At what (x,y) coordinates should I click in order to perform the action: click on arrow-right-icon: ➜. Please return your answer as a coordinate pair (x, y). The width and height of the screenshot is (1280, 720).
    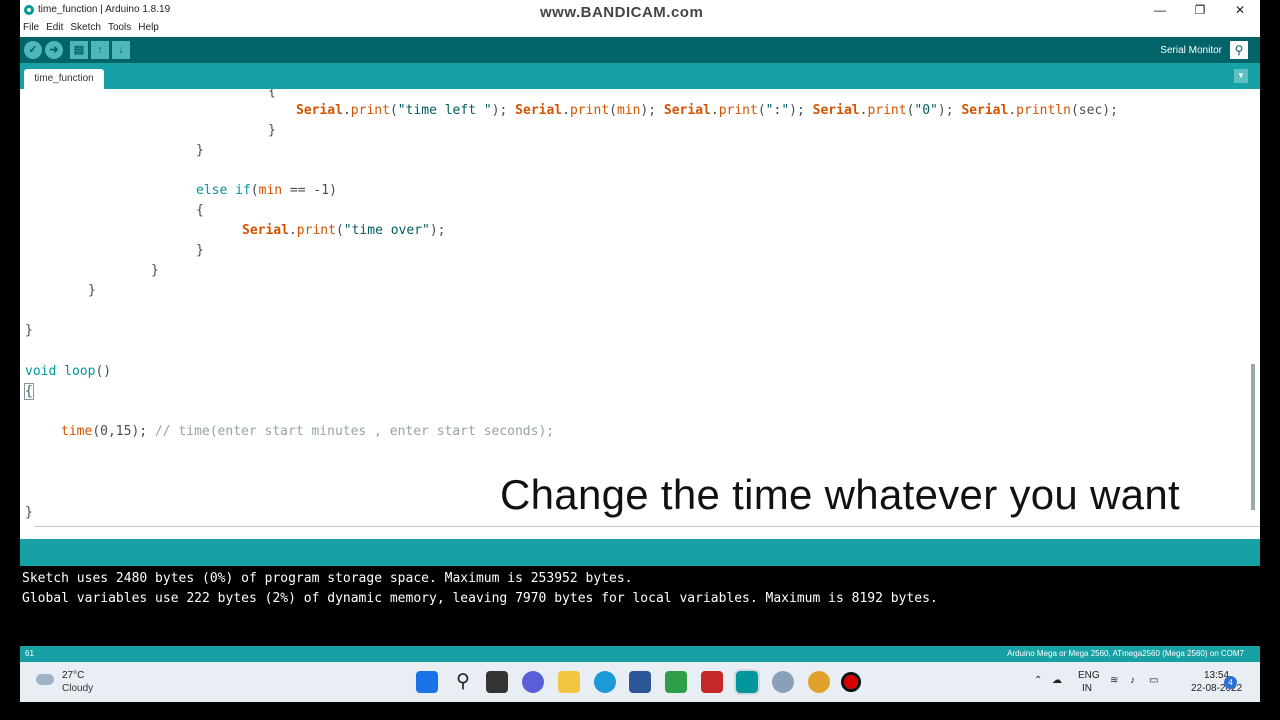
    Looking at the image, I should click on (54, 50).